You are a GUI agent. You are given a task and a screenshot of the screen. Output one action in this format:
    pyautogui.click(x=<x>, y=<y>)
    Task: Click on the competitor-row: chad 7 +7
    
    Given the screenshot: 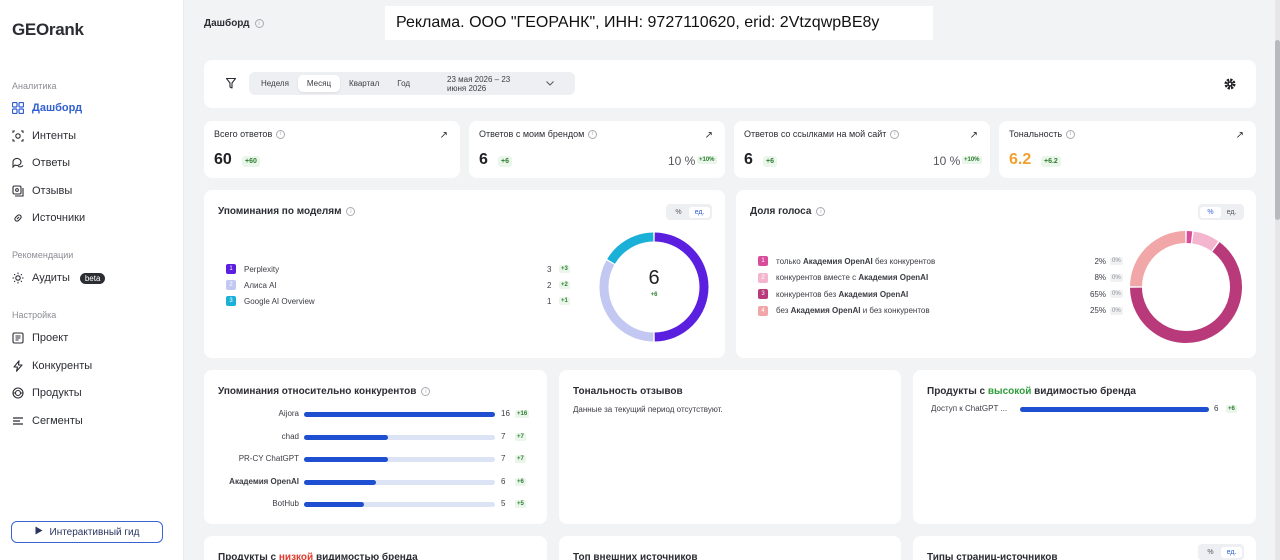 What is the action you would take?
    pyautogui.click(x=375, y=437)
    